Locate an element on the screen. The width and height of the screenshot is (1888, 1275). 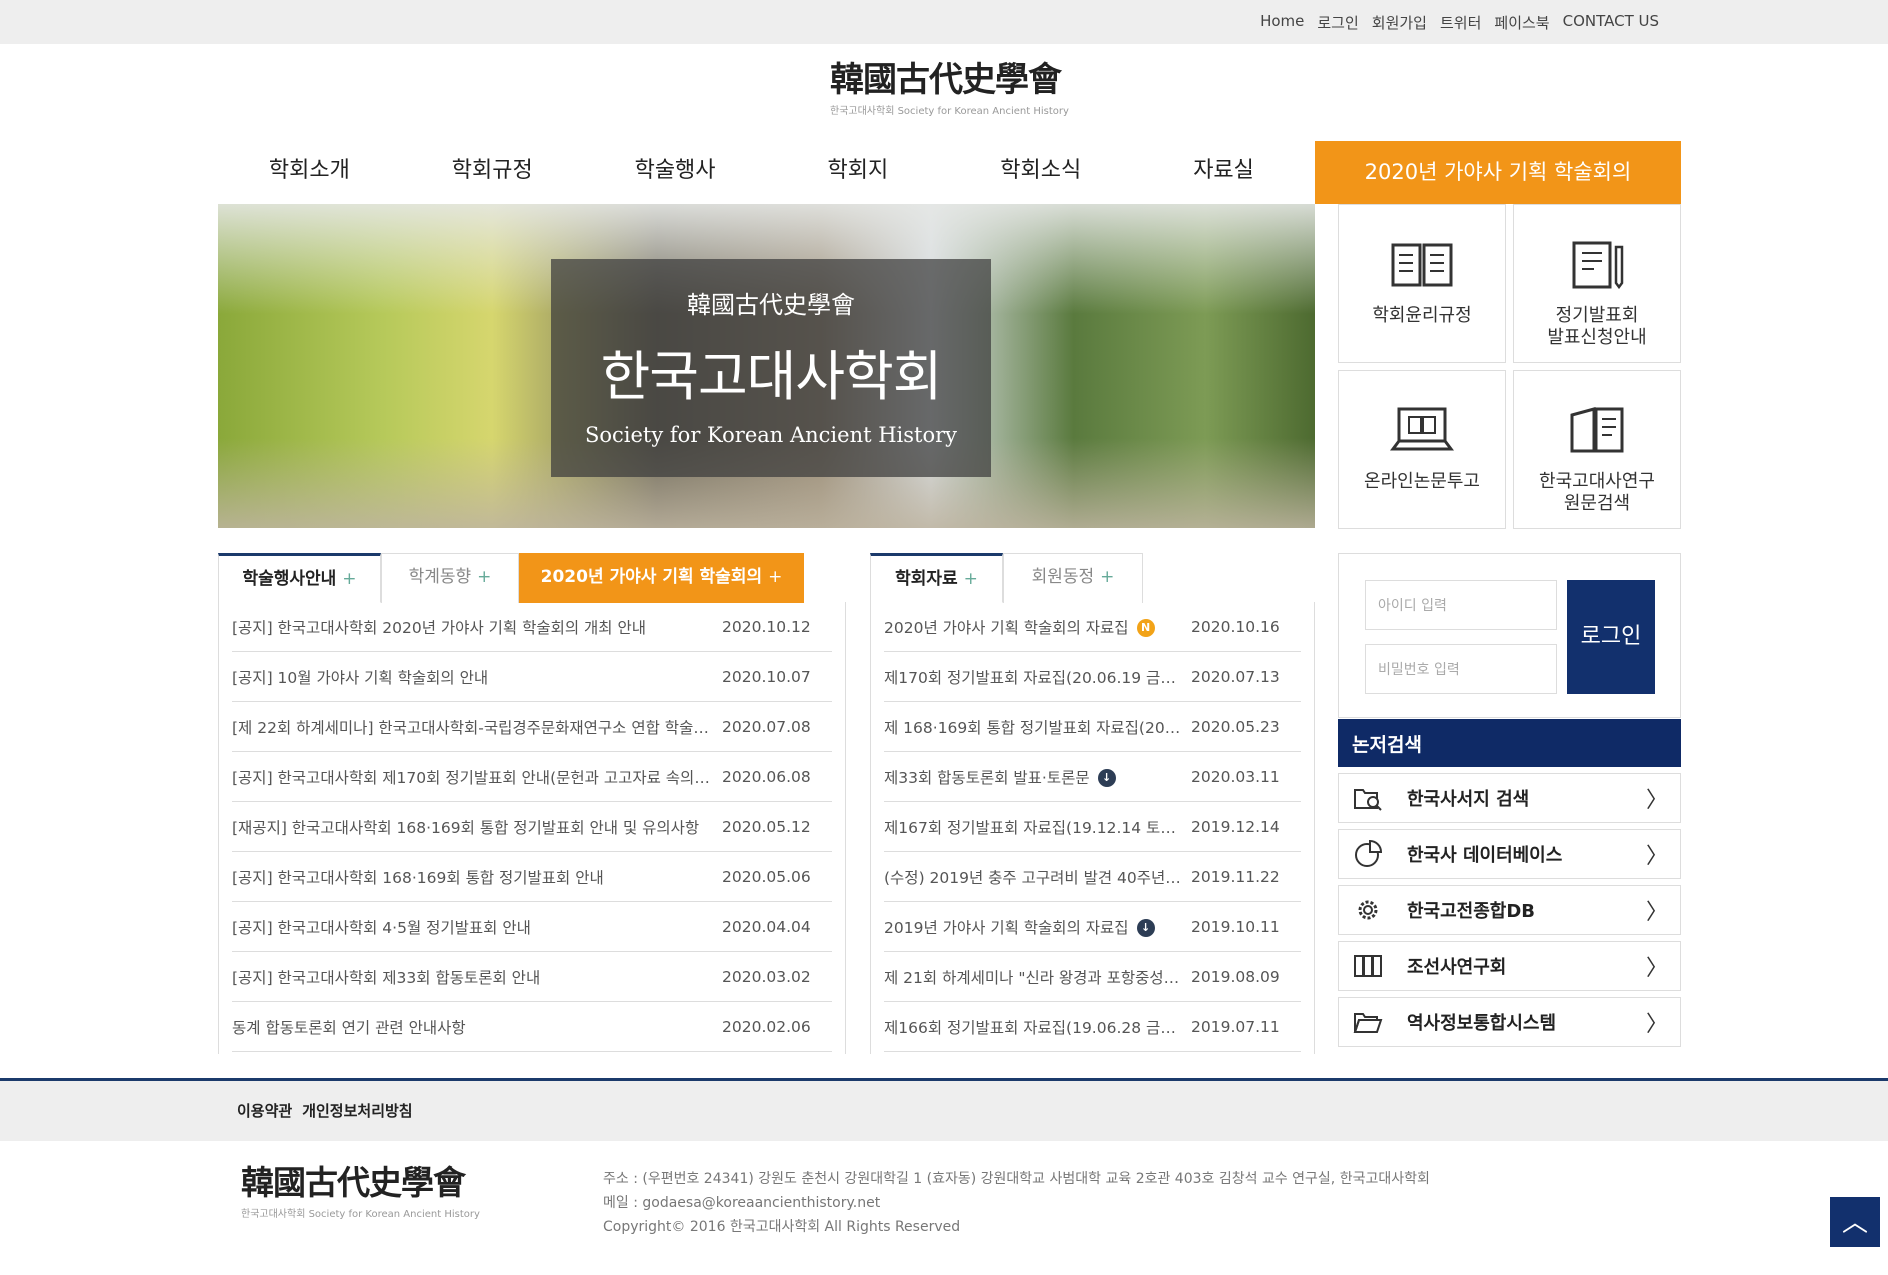
post-row: 2020년 가야사 기획 학술회의 자료집 N 2020.10.16 is located at coordinates (1092, 627).